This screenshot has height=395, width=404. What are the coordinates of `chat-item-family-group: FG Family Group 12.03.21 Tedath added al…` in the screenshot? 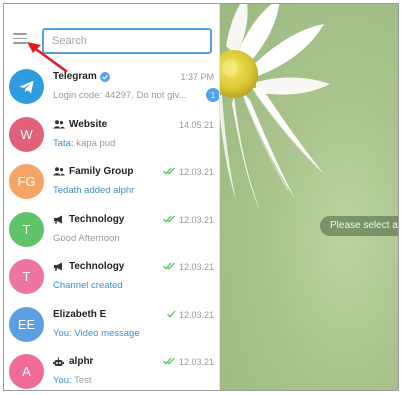 It's located at (111, 183).